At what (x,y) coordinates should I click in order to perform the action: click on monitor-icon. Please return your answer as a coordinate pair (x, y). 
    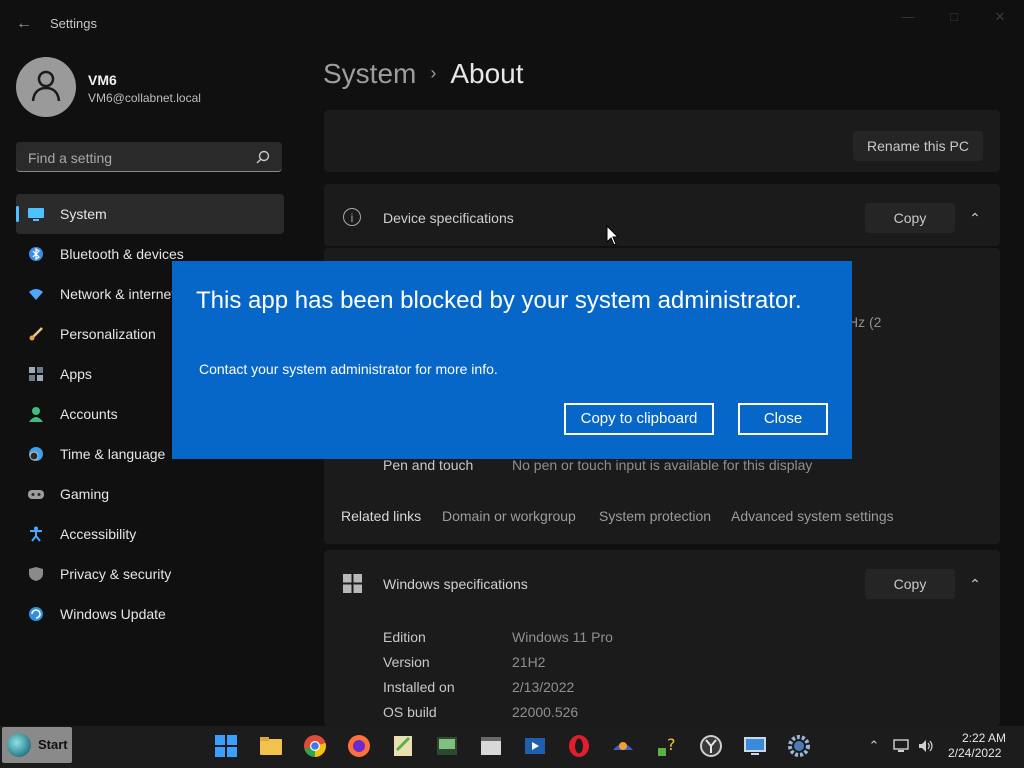
    Looking at the image, I should click on (36, 214).